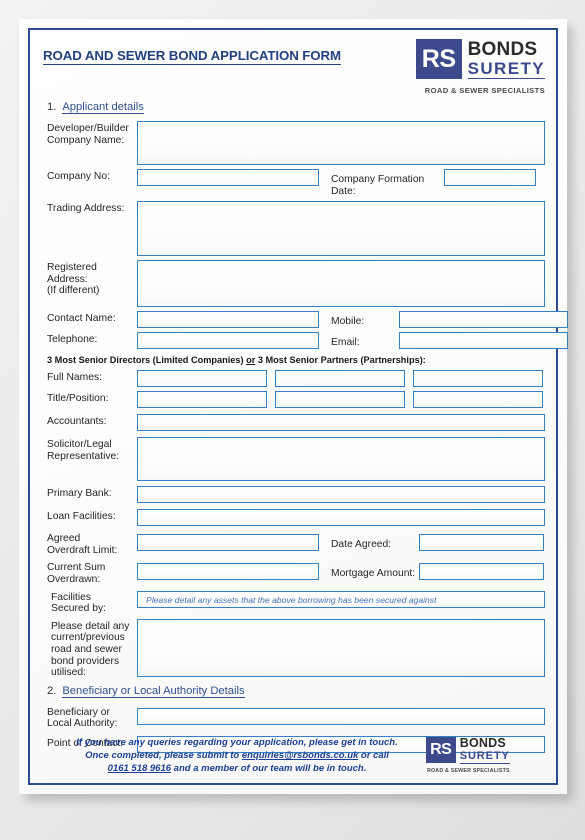 The height and width of the screenshot is (840, 585). Describe the element at coordinates (86, 649) in the screenshot. I see `label-line-3: road and sewer` at that location.